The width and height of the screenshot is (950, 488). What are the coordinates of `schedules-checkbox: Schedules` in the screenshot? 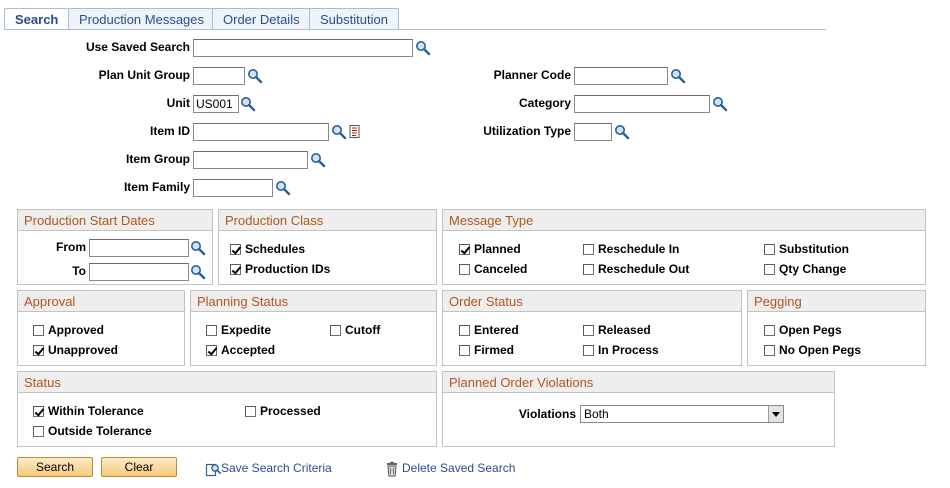 It's located at (267, 249).